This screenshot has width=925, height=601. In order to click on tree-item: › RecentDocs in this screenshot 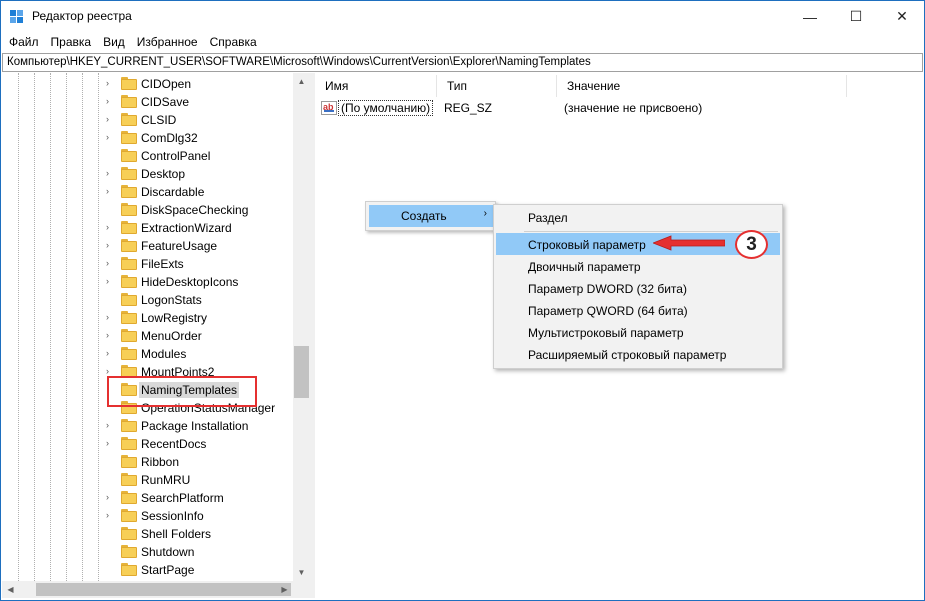, I will do `click(148, 444)`.